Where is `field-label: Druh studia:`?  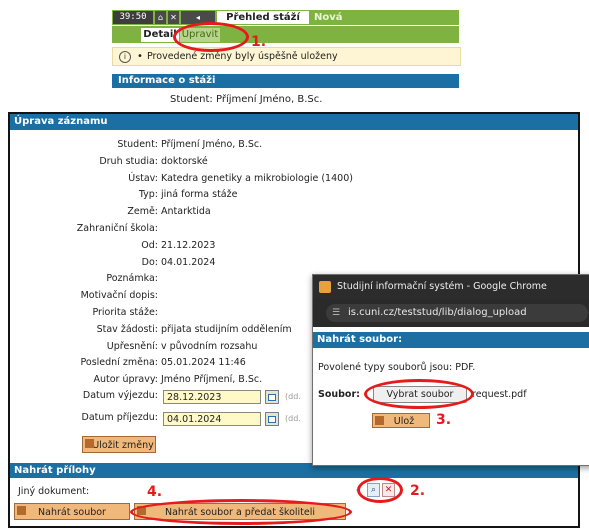
field-label: Druh studia: is located at coordinates (128, 161).